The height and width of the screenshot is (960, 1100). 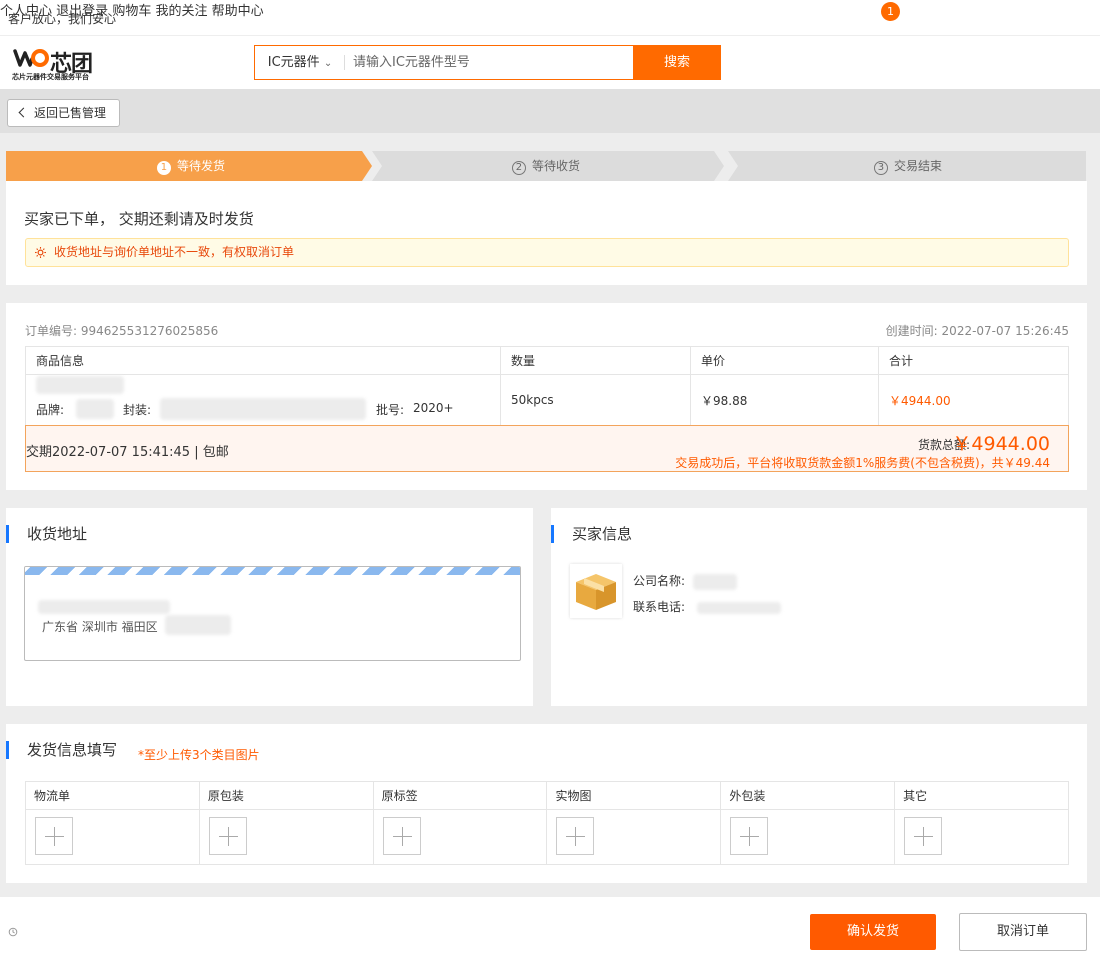 I want to click on upload-waybill-plus-icon, so click(x=54, y=835).